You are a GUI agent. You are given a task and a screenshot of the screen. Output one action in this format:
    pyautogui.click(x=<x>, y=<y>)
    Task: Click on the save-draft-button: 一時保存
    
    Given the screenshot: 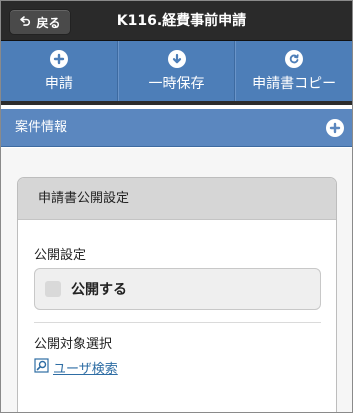 What is the action you would take?
    pyautogui.click(x=176, y=71)
    